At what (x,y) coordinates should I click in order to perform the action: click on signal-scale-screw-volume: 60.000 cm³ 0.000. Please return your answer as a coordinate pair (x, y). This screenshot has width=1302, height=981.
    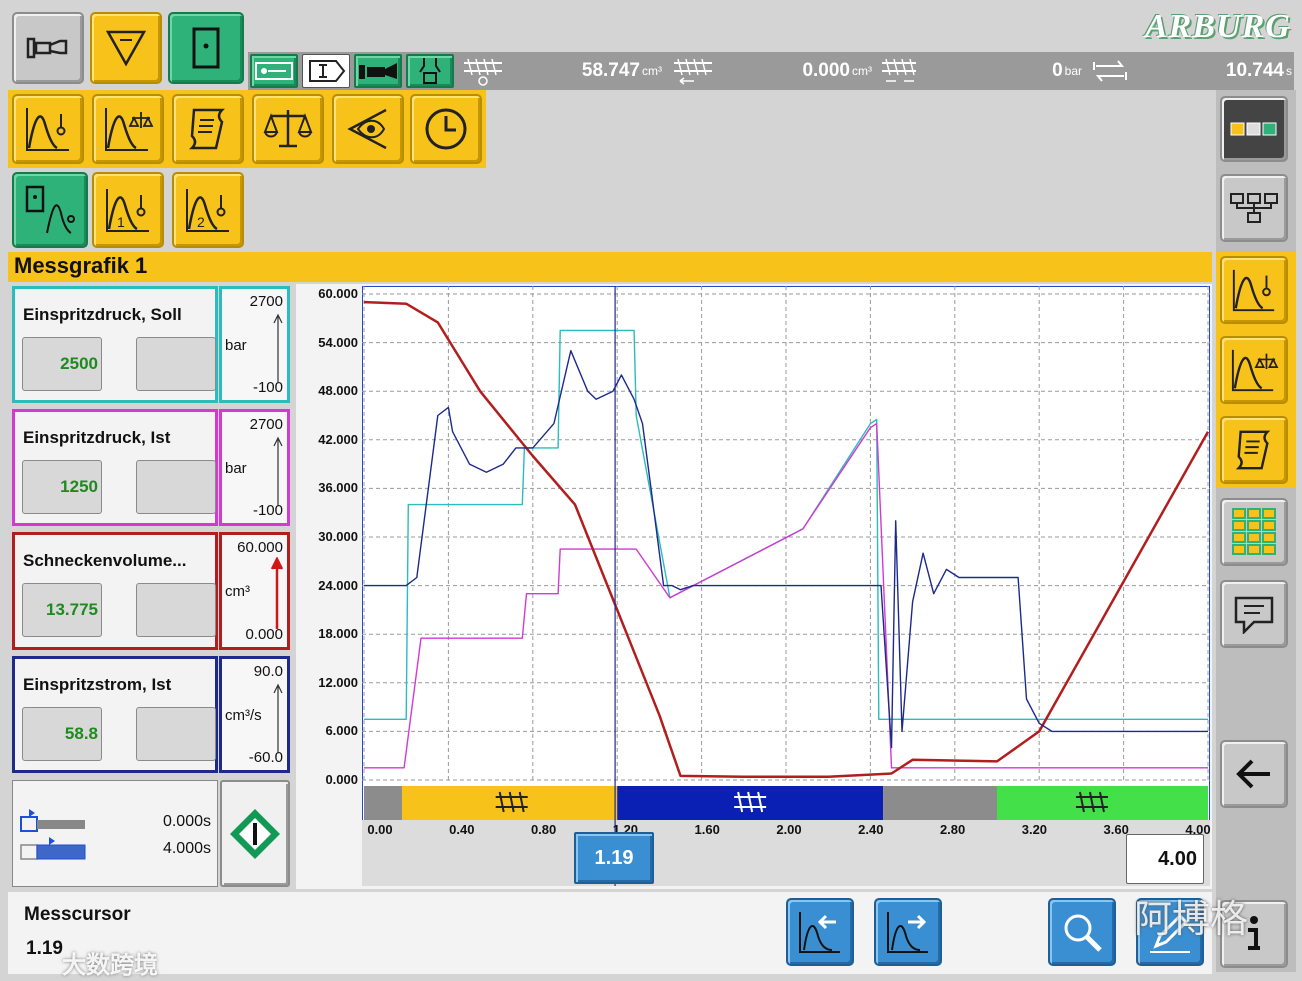
    Looking at the image, I should click on (254, 591).